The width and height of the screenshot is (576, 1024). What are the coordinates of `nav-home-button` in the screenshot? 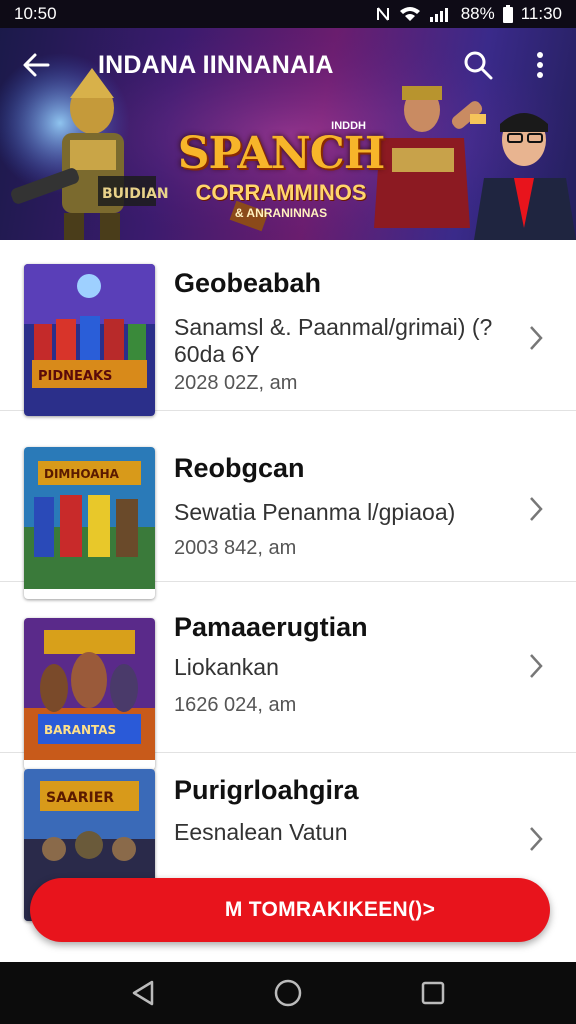 It's located at (288, 993).